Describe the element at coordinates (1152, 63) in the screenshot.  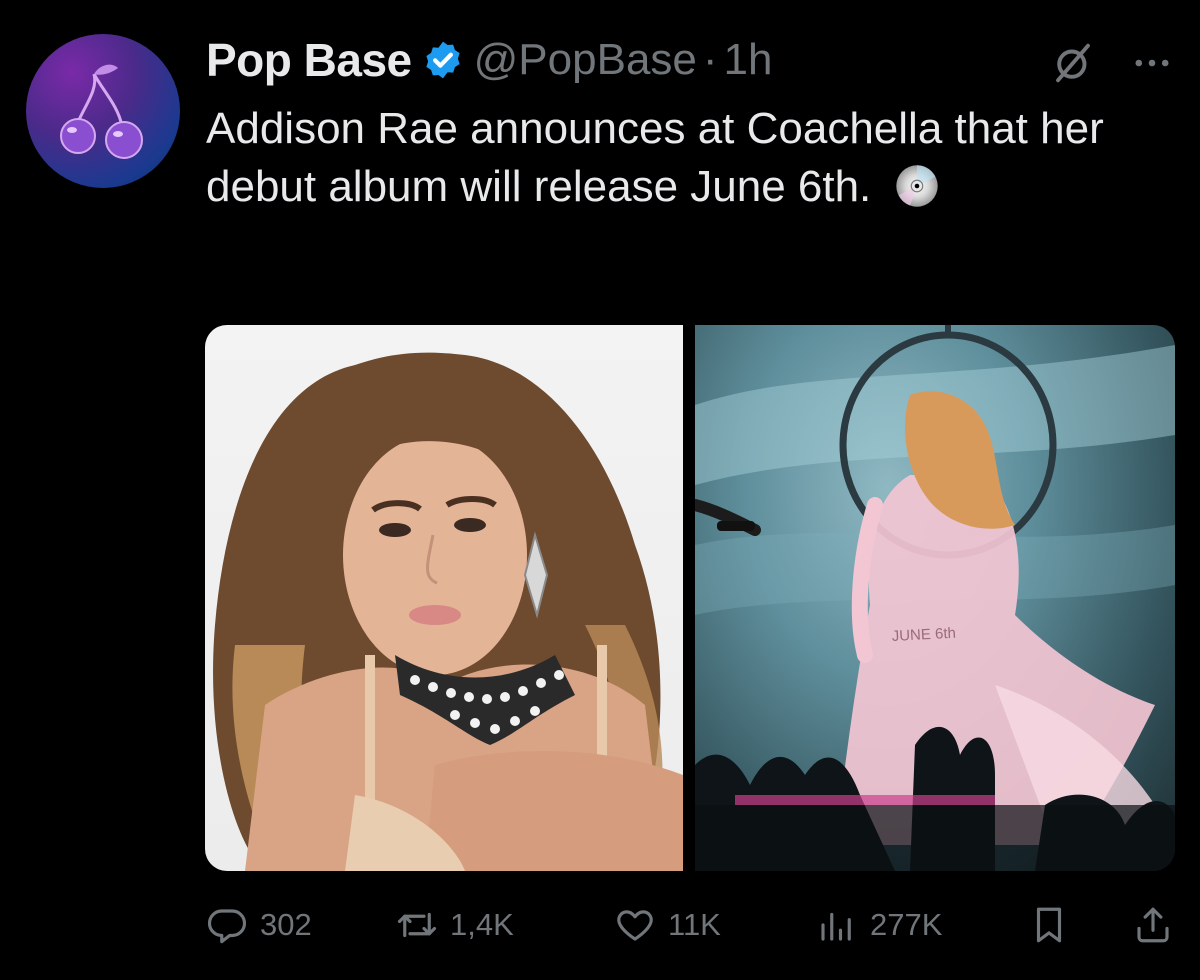
I see `more-options-icon` at that location.